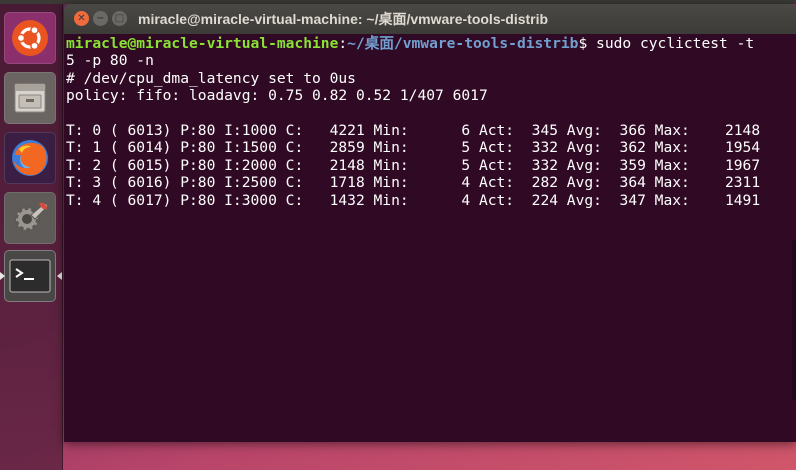 Image resolution: width=796 pixels, height=470 pixels. I want to click on launcher-item-files, so click(30, 98).